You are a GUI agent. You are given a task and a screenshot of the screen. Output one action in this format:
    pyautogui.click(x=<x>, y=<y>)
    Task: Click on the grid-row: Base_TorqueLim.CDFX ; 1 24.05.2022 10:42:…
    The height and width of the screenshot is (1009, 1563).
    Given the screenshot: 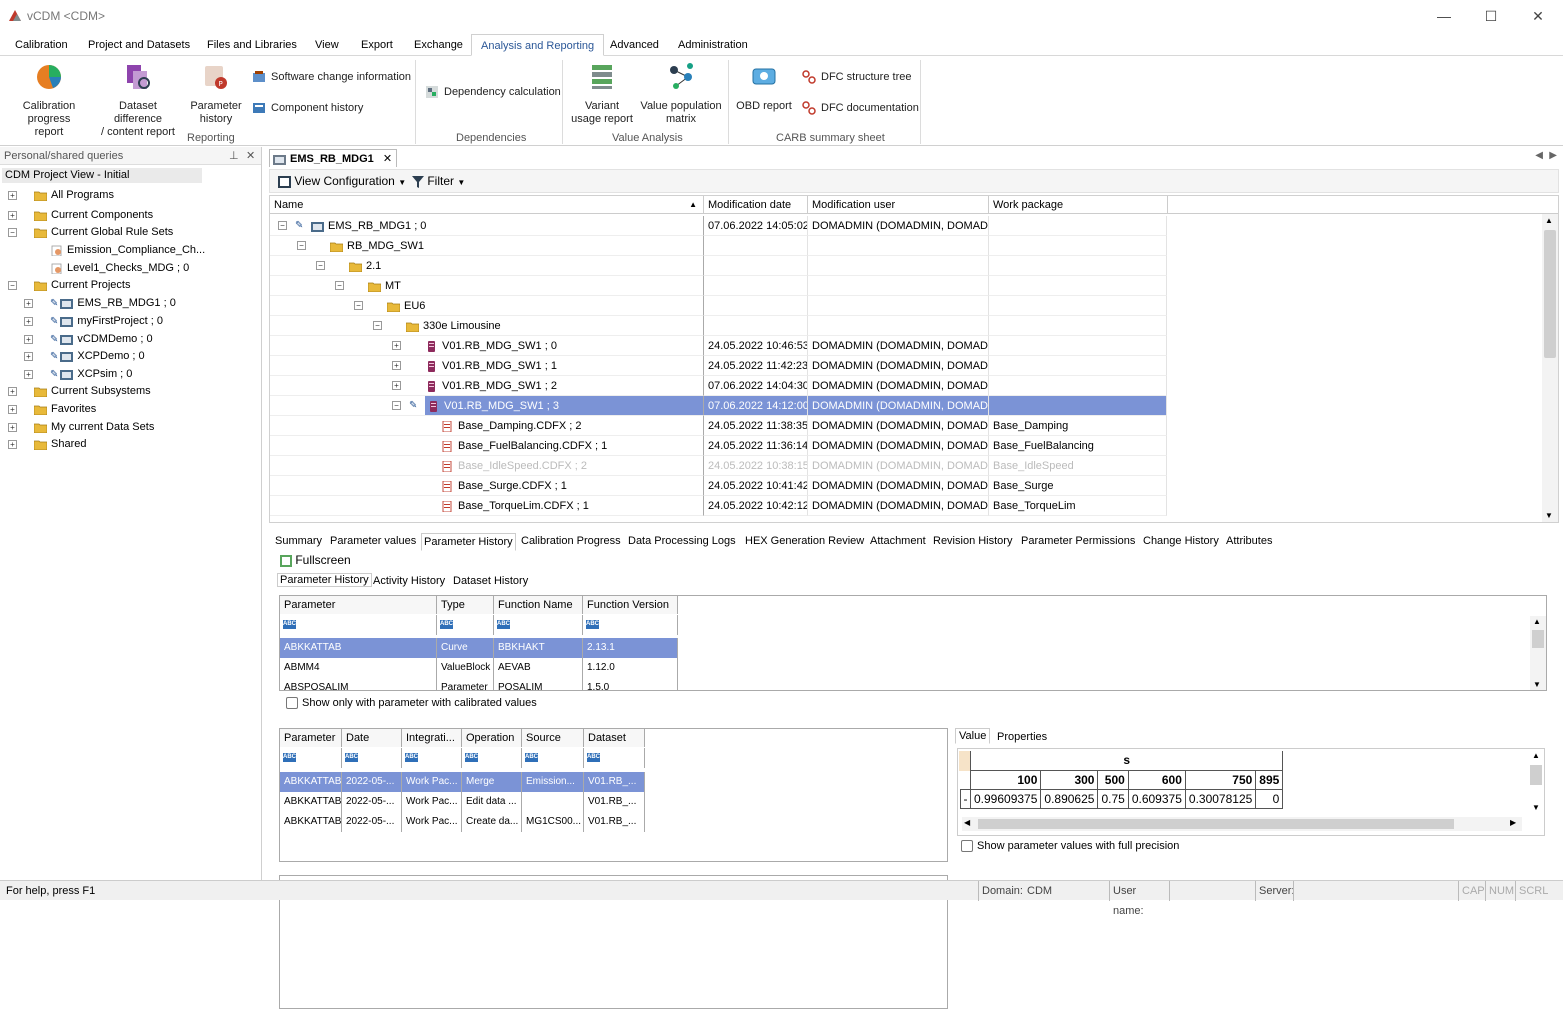 What is the action you would take?
    pyautogui.click(x=718, y=506)
    